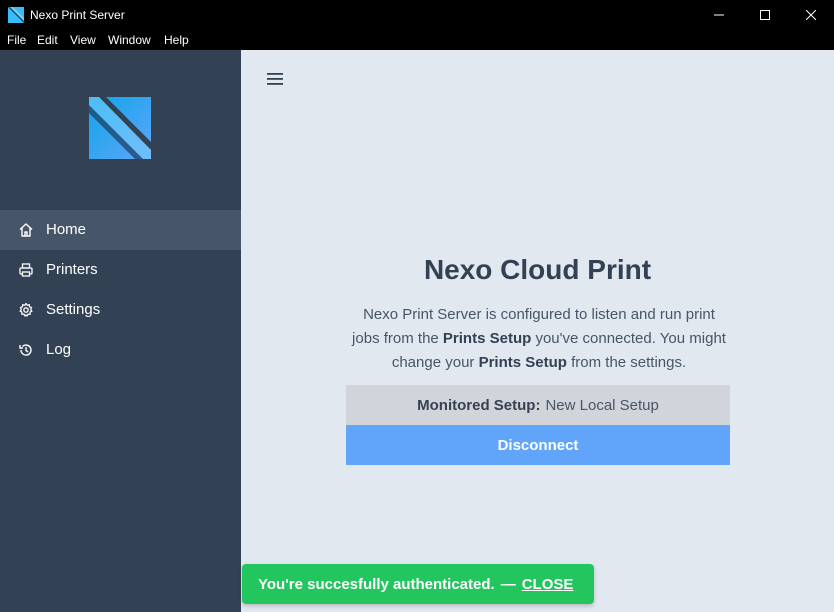 This screenshot has width=834, height=612. Describe the element at coordinates (417, 15) in the screenshot. I see `title-bar: Nexo Print Server` at that location.